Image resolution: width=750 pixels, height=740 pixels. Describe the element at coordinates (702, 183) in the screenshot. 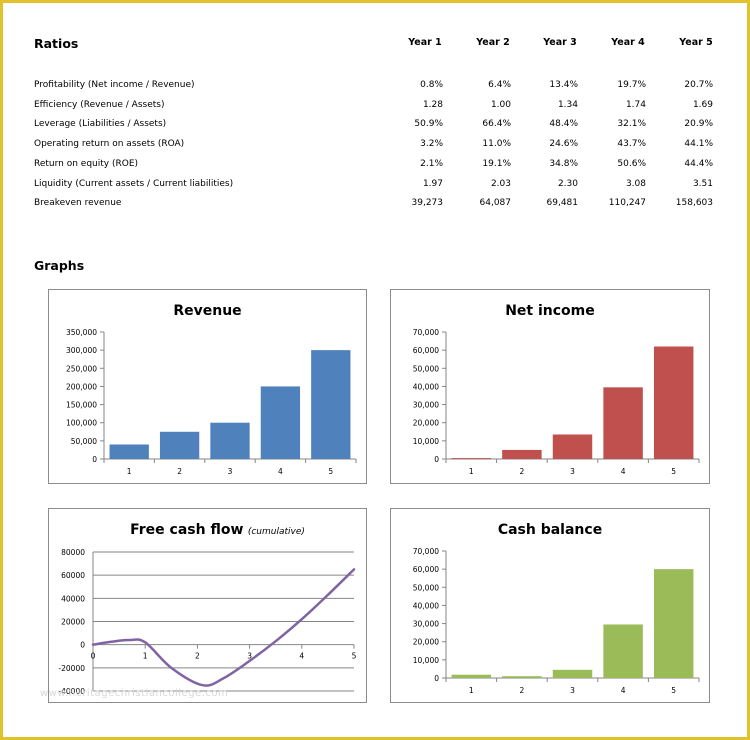

I see `ratio-cell: 3.51` at that location.